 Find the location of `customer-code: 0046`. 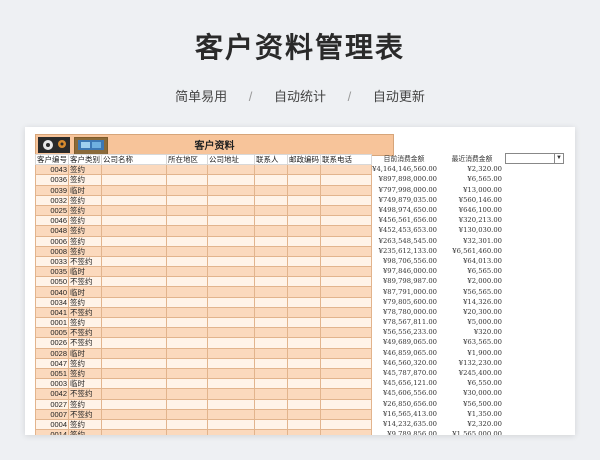

customer-code: 0046 is located at coordinates (52, 221).